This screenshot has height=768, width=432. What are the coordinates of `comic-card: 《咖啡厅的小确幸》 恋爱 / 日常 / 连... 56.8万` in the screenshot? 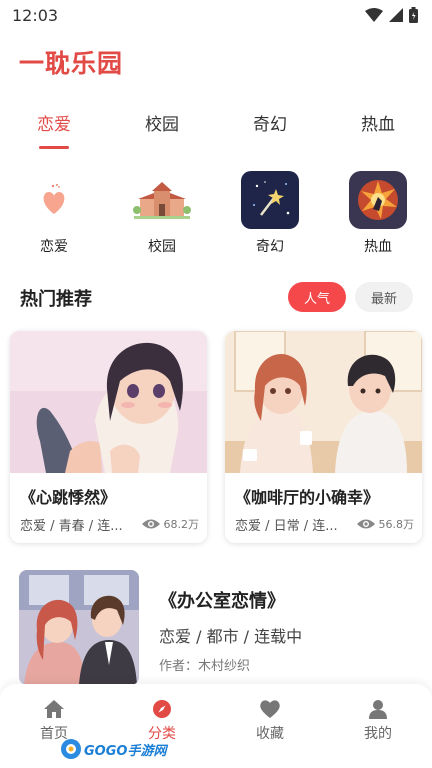 It's located at (323, 437).